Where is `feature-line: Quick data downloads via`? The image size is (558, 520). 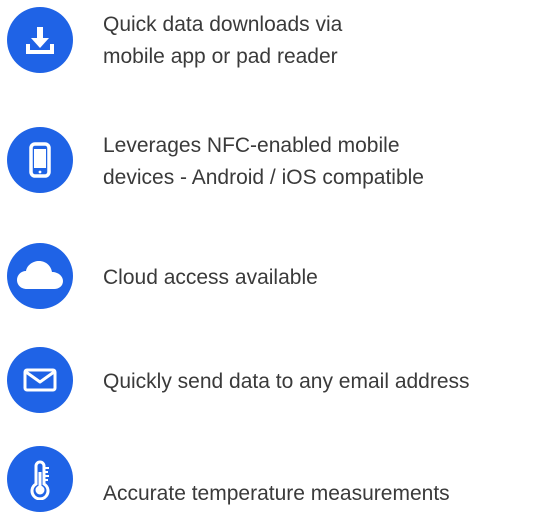
feature-line: Quick data downloads via is located at coordinates (223, 24).